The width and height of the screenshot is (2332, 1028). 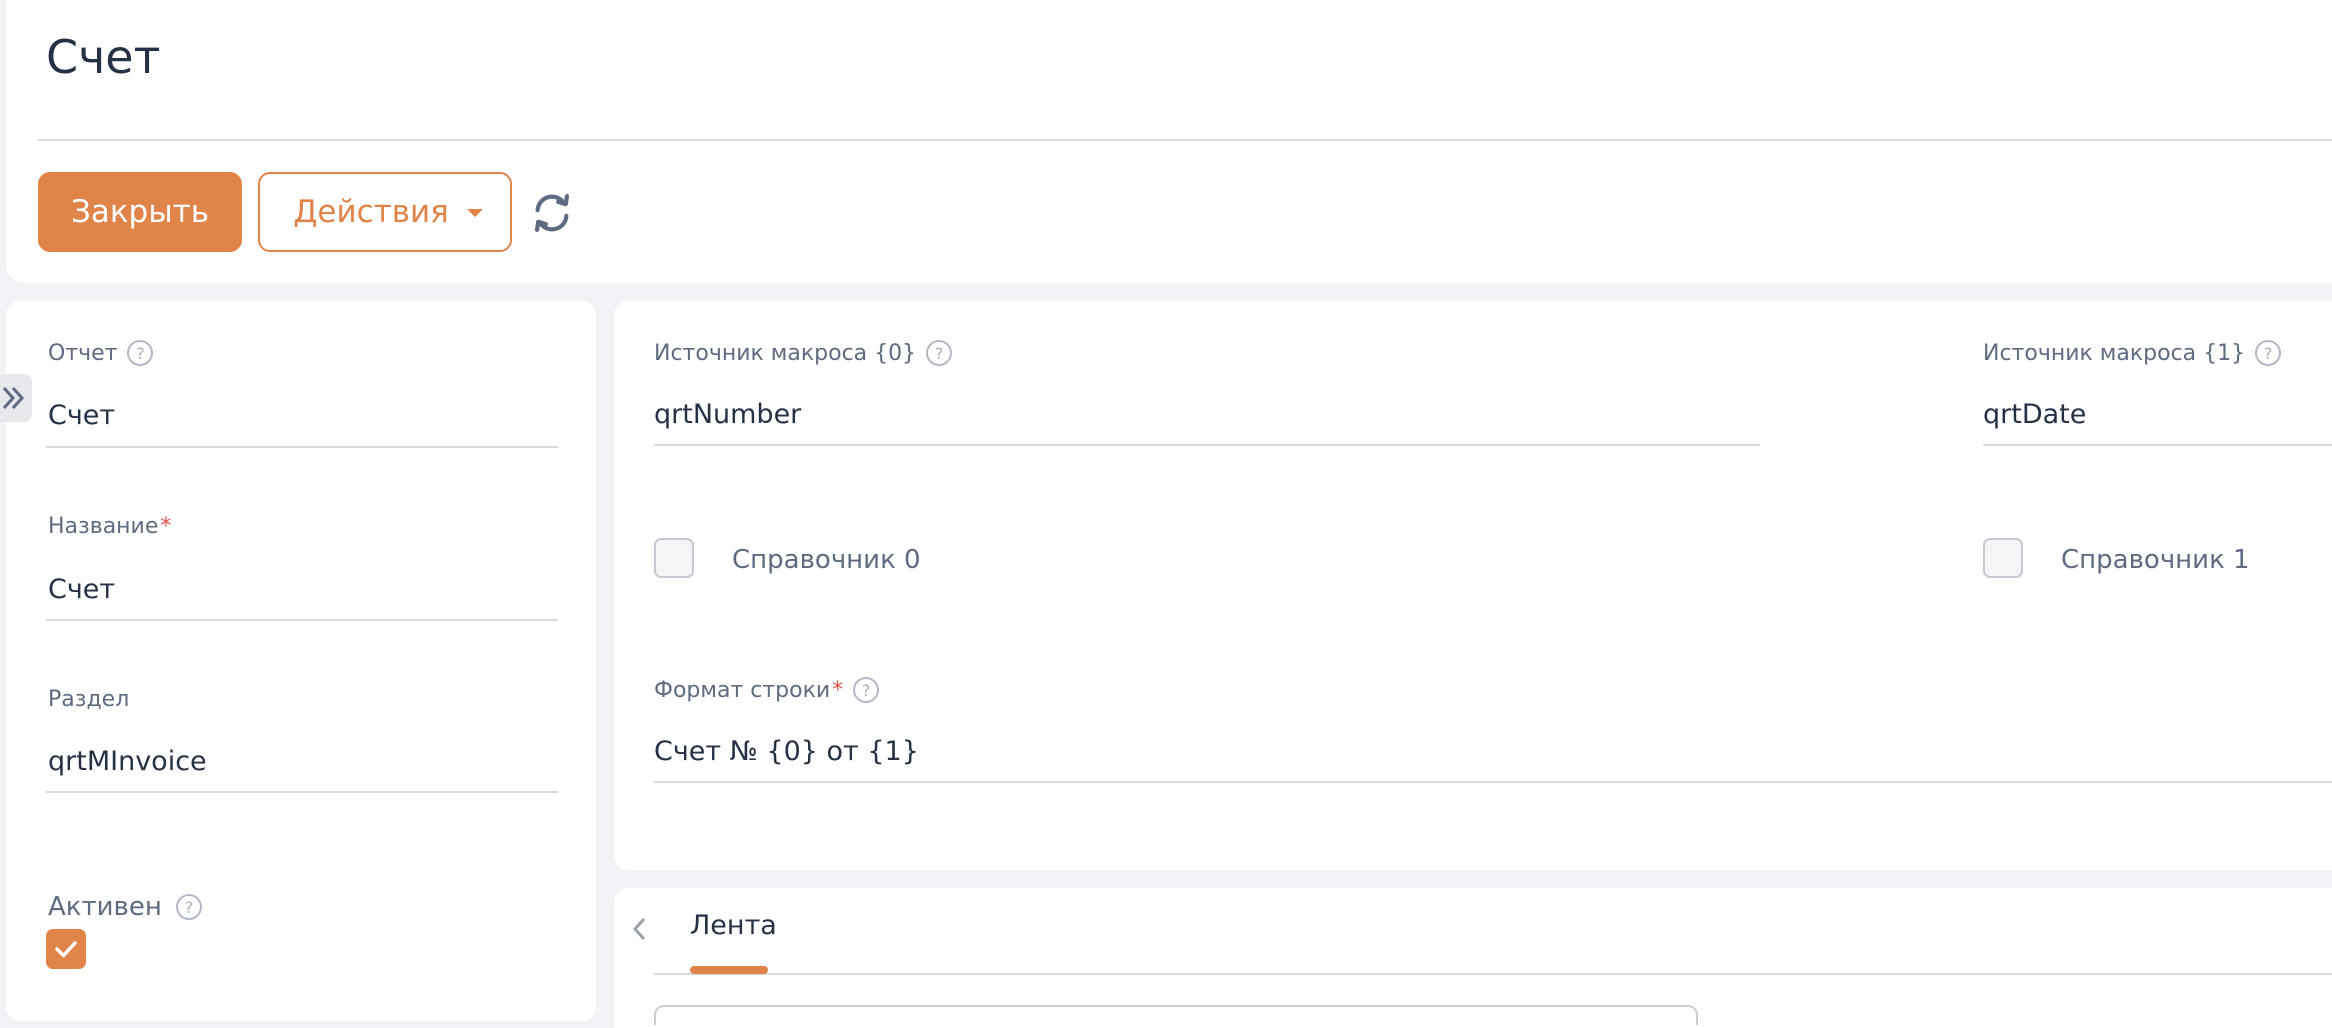 I want to click on string-format-help-icon: ?, so click(x=866, y=690).